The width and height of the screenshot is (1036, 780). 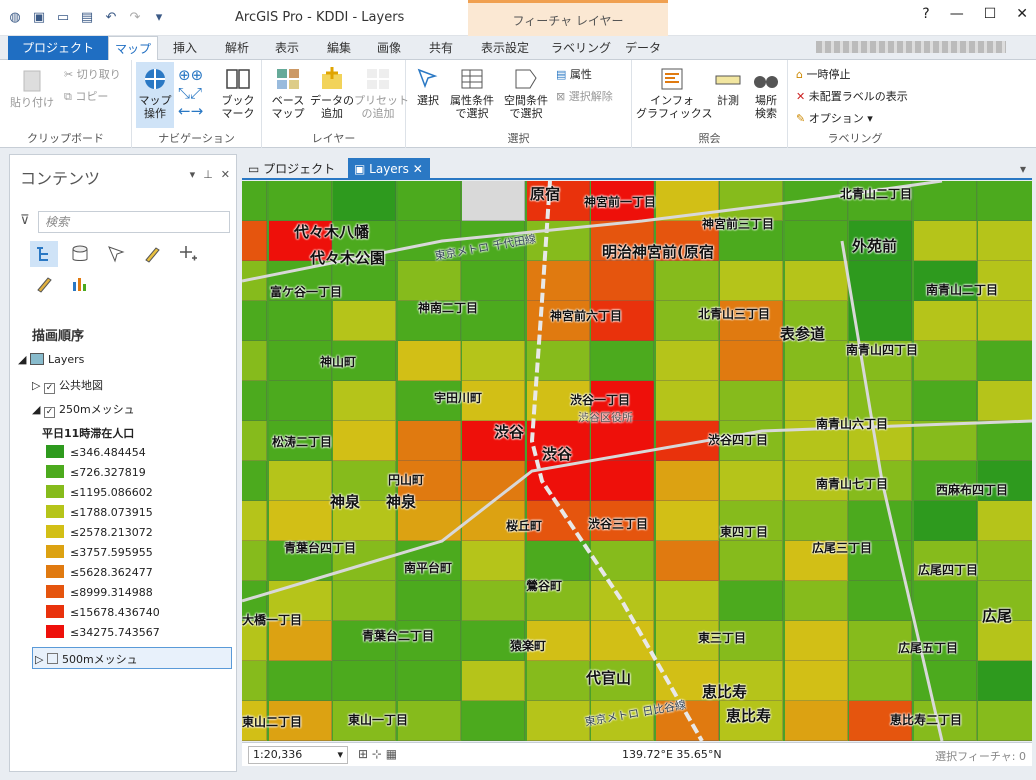 What do you see at coordinates (58, 48) in the screenshot?
I see `tab-project: プロジェクト` at bounding box center [58, 48].